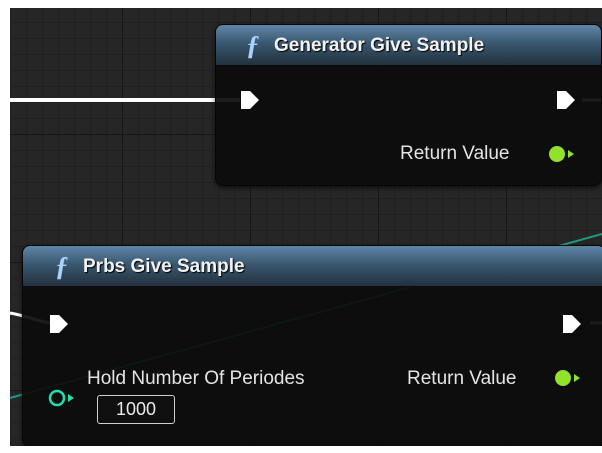 This screenshot has width=602, height=453. I want to click on hold-number-of-periodes-label: Hold Number Of Periodes, so click(196, 378).